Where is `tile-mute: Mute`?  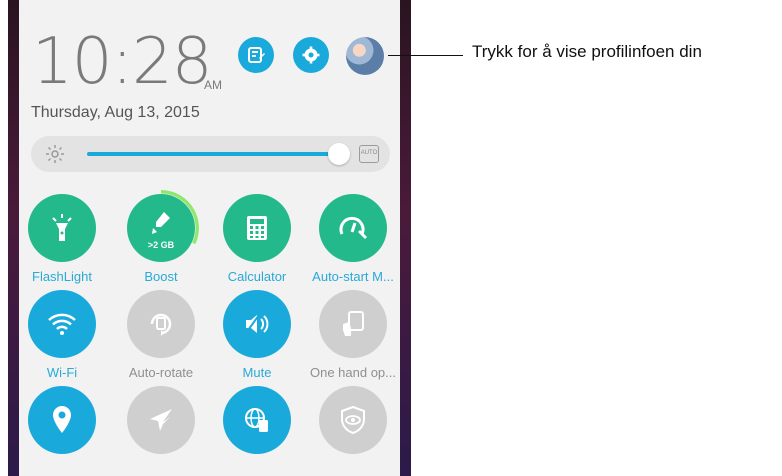
tile-mute: Mute is located at coordinates (257, 335).